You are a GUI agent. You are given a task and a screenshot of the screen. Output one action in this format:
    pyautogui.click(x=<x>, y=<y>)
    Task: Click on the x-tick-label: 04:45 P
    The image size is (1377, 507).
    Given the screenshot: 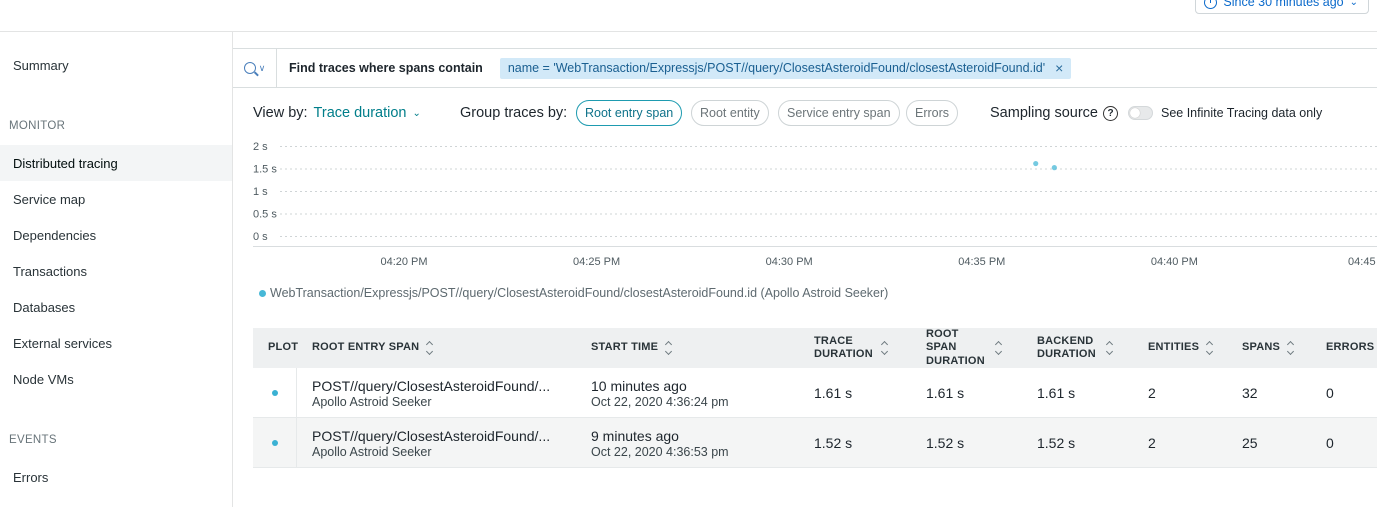 What is the action you would take?
    pyautogui.click(x=1362, y=262)
    